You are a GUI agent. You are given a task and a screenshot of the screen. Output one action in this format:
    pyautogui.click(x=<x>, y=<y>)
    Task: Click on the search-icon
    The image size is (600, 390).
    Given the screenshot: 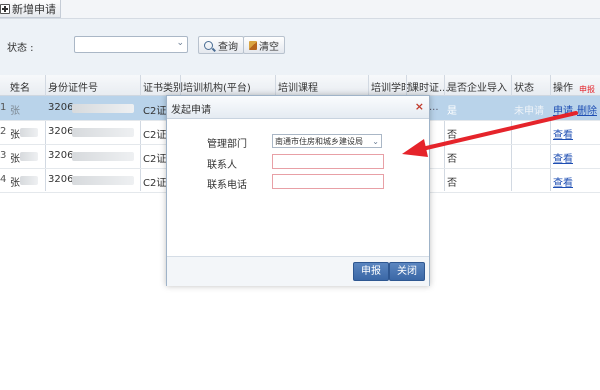 What is the action you would take?
    pyautogui.click(x=208, y=45)
    